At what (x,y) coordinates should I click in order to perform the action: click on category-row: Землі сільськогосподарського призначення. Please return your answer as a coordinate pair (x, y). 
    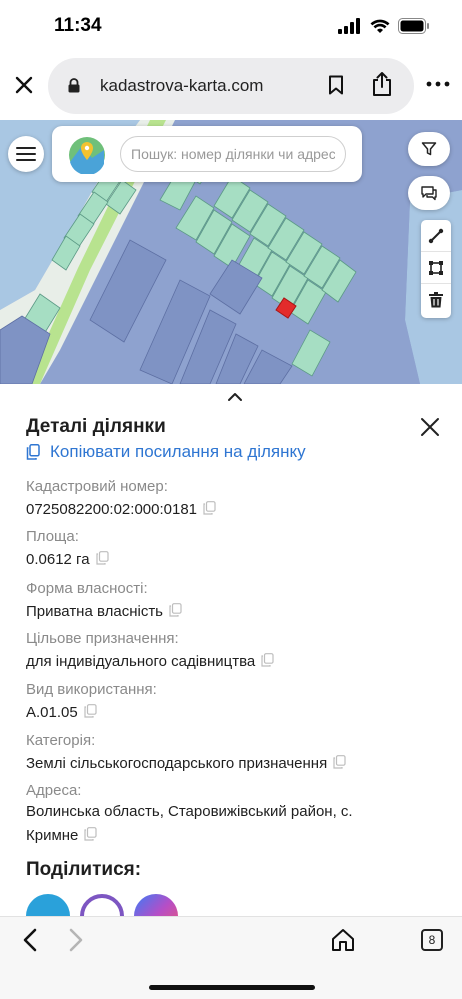
    Looking at the image, I should click on (186, 764).